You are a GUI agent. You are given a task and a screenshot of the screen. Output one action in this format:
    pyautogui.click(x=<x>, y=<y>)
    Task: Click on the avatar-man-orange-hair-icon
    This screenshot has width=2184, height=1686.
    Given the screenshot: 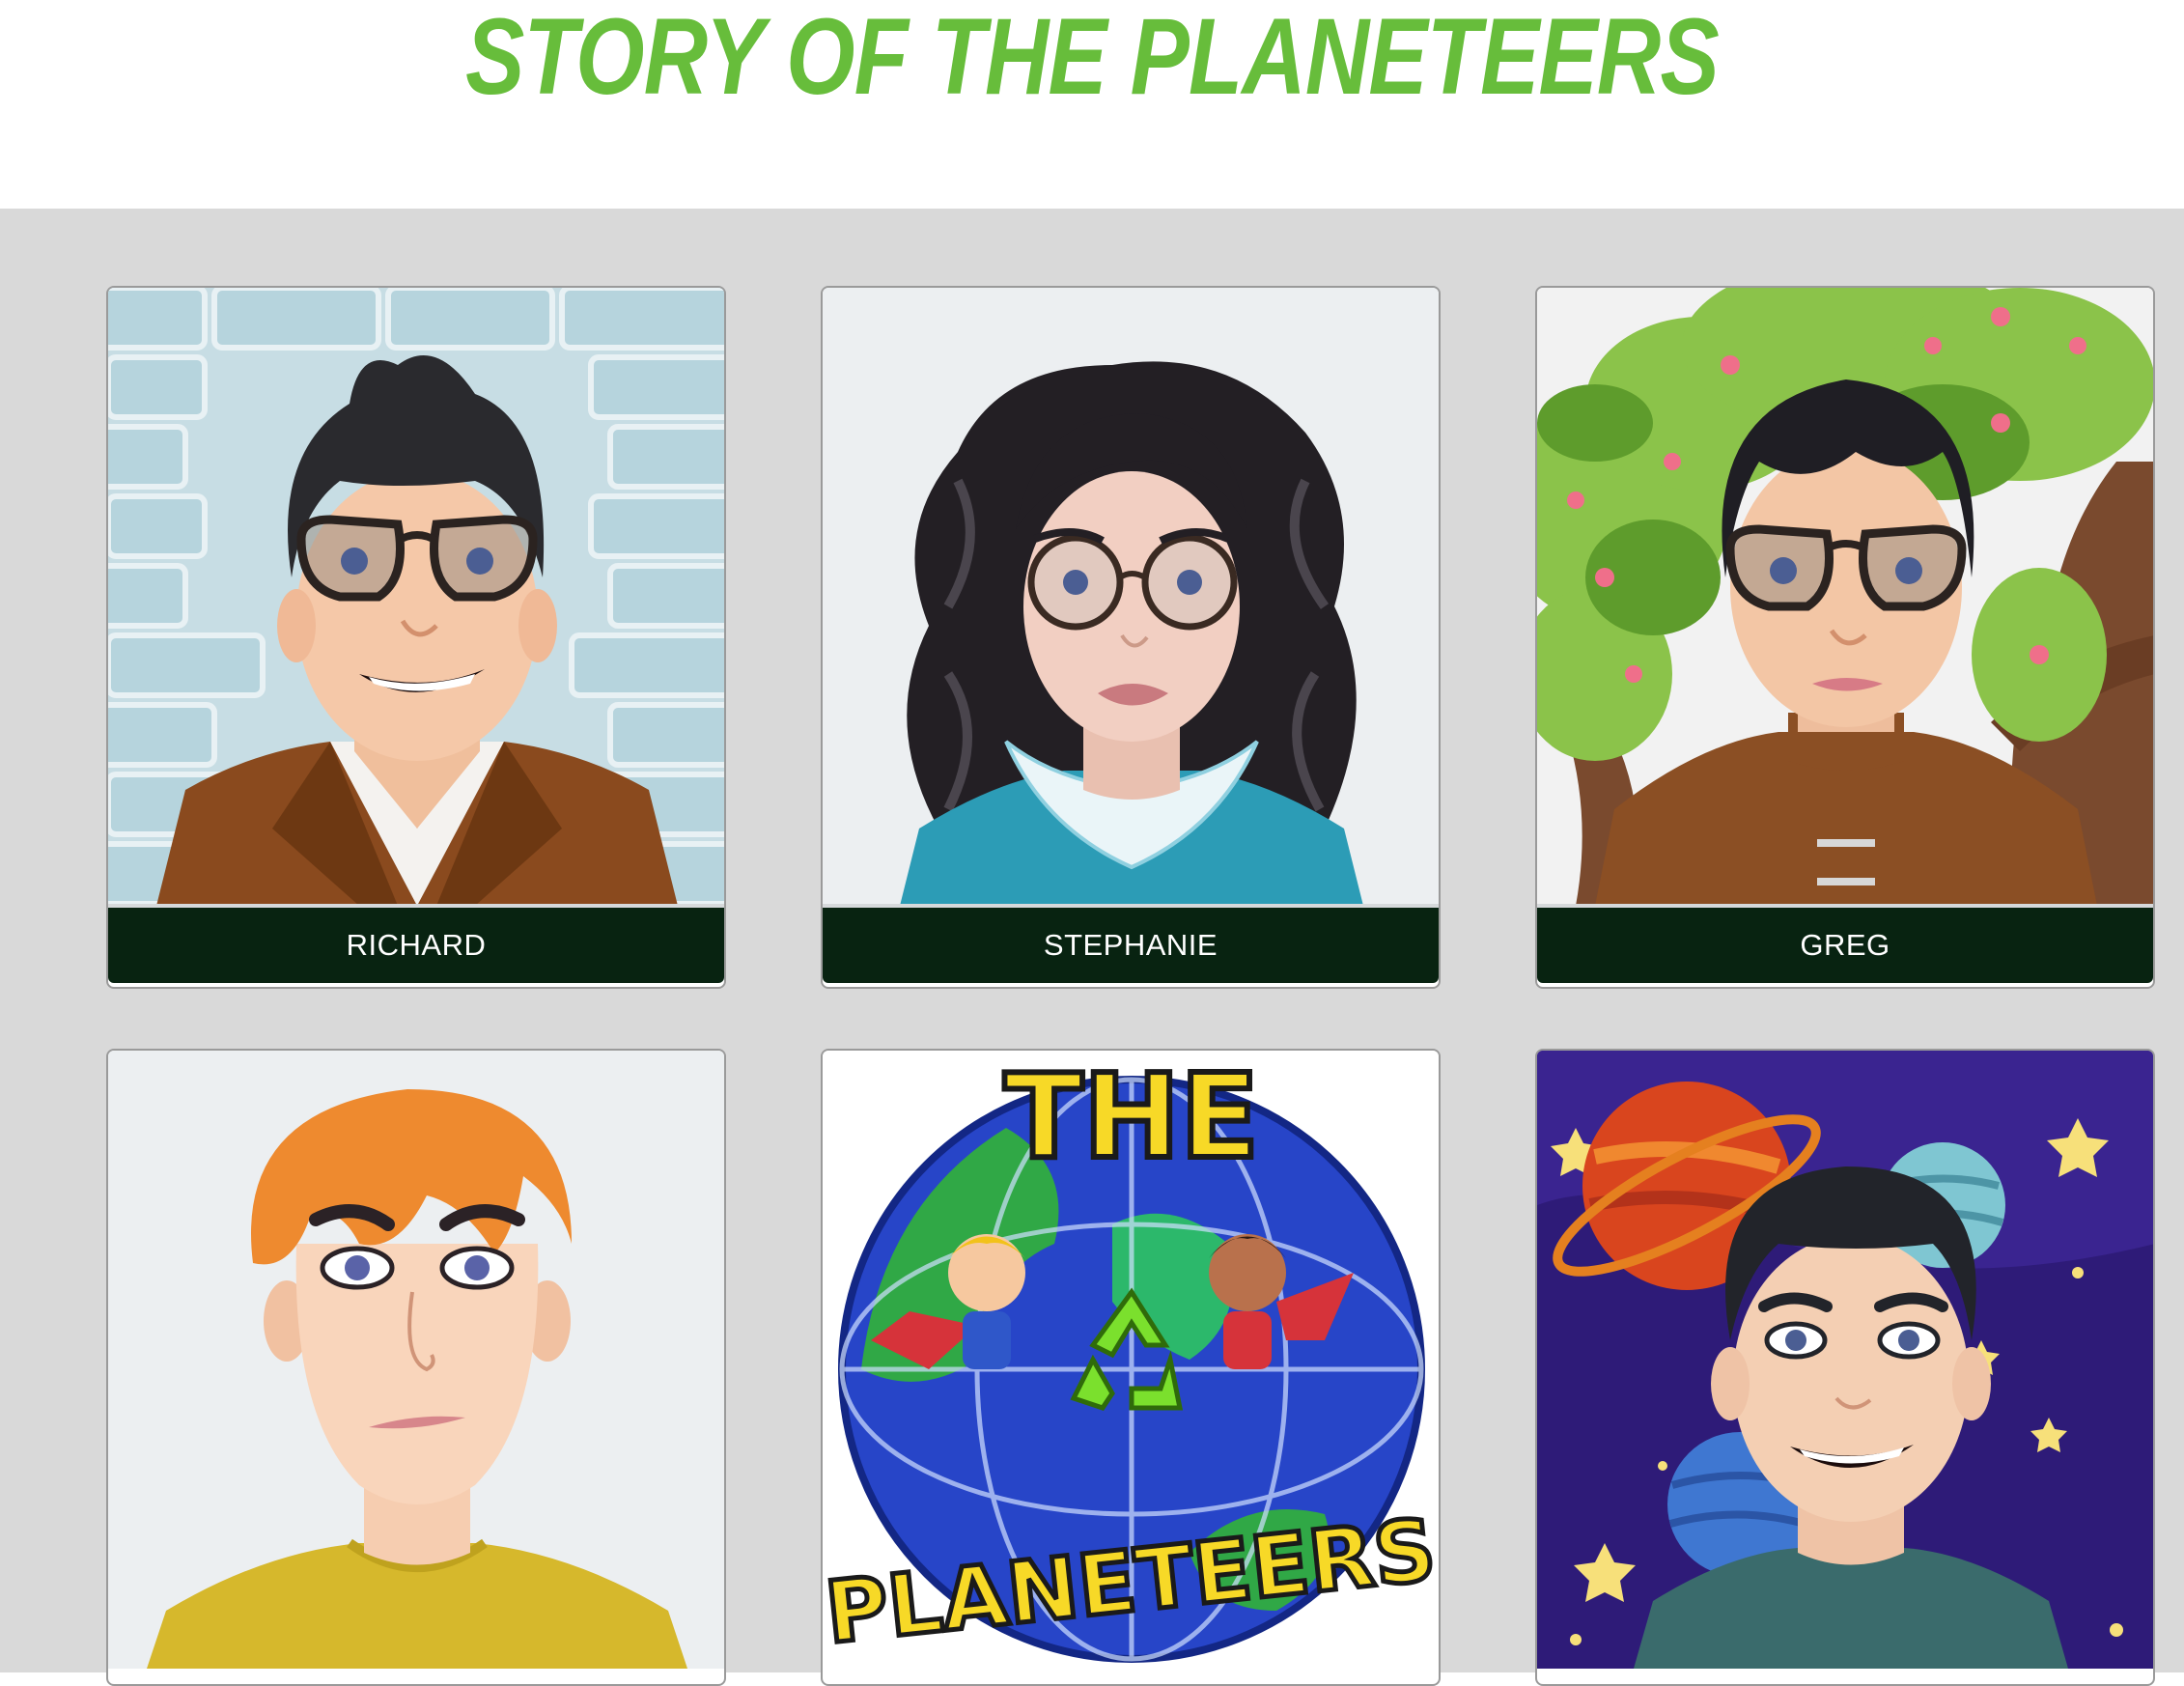 What is the action you would take?
    pyautogui.click(x=416, y=1360)
    